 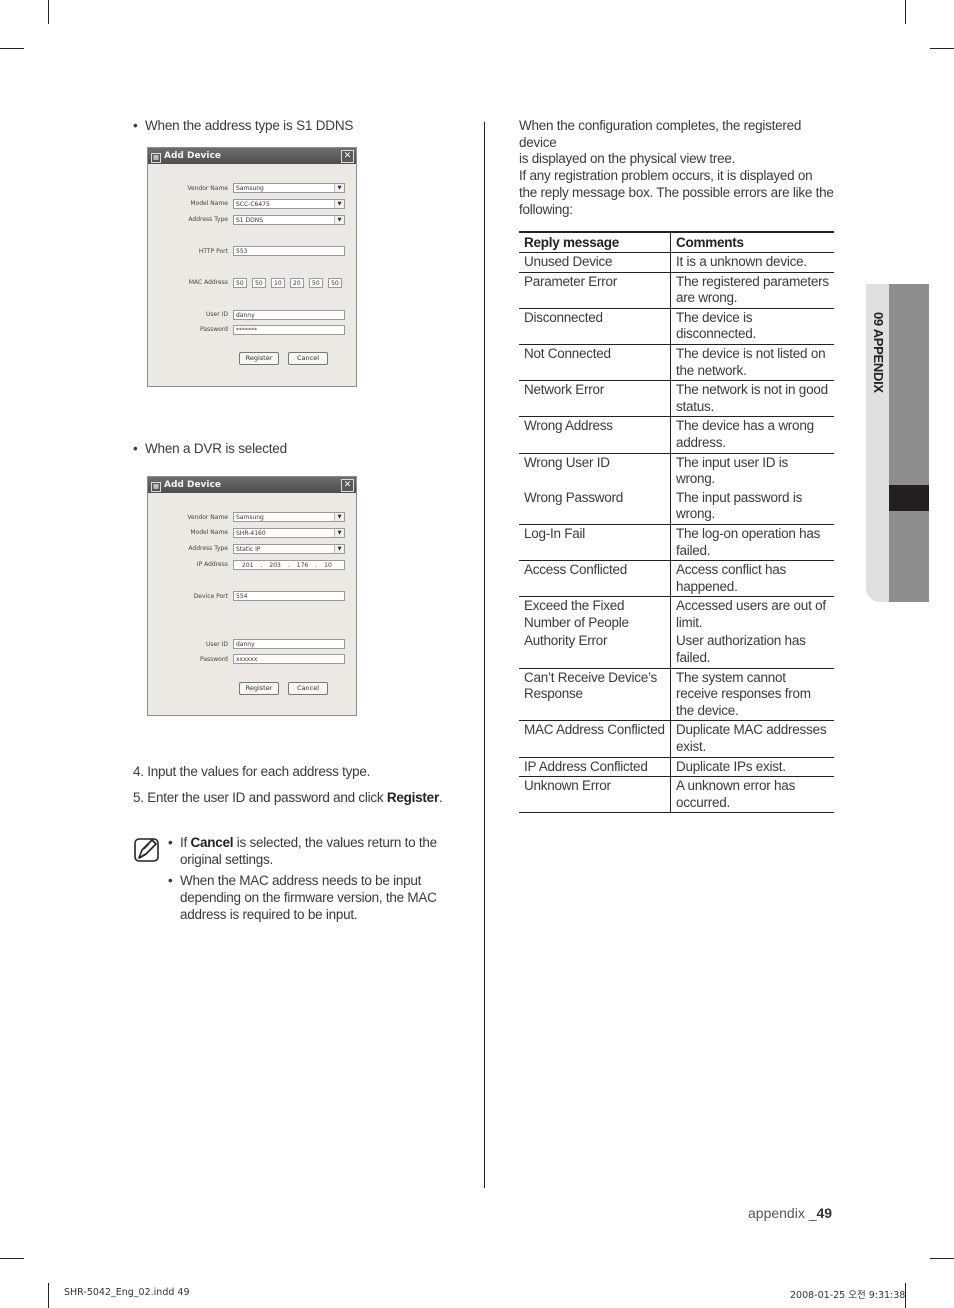 What do you see at coordinates (289, 533) in the screenshot?
I see `model-name-select: SHR-4160 ▼` at bounding box center [289, 533].